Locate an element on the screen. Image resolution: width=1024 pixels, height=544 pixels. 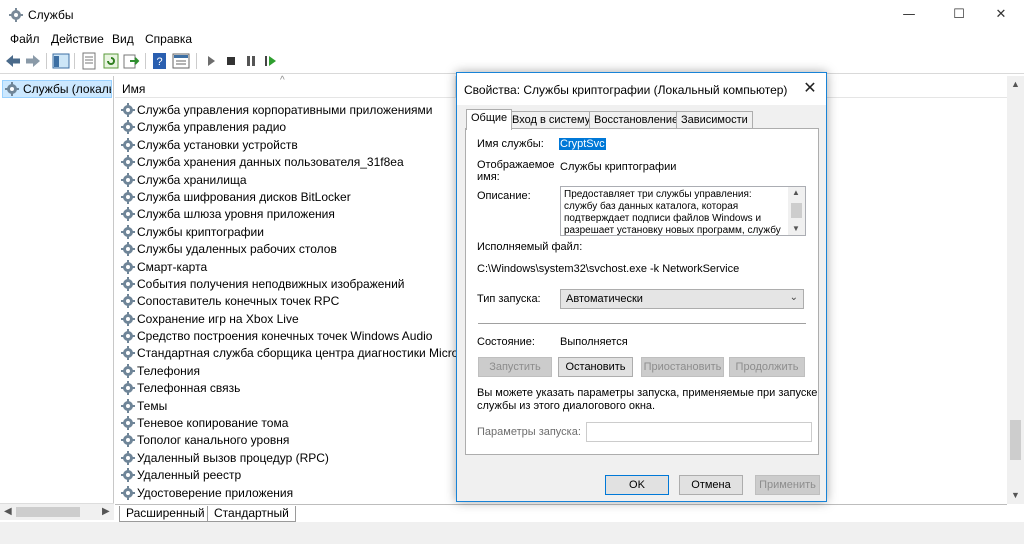
startup-type-select: Автоматически ⌄ is located at coordinates (682, 299).